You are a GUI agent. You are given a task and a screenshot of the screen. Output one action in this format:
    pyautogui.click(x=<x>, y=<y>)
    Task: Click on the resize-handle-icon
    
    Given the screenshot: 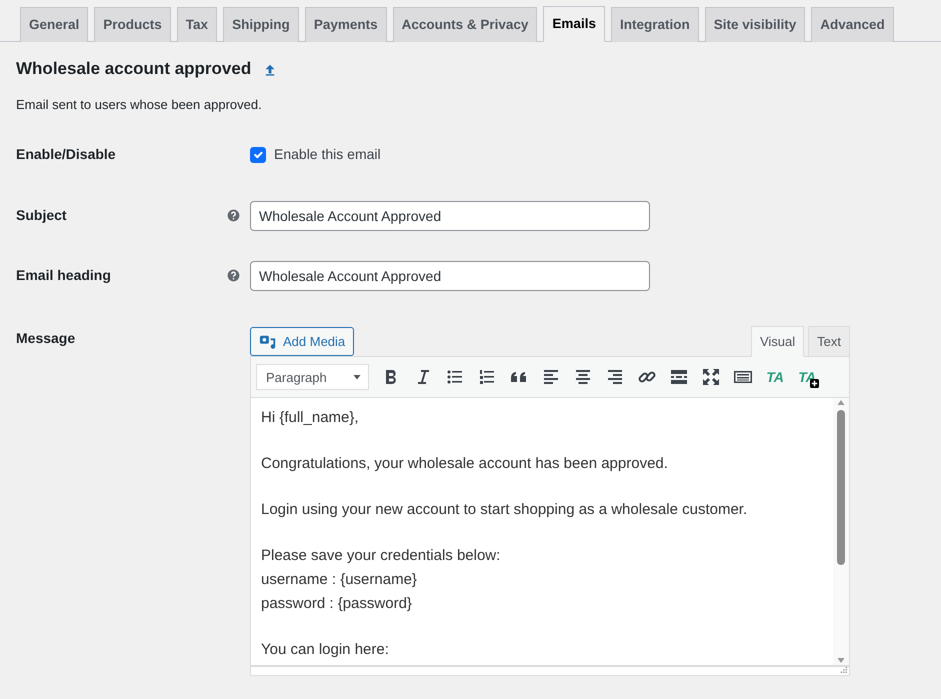 What is the action you would take?
    pyautogui.click(x=843, y=669)
    